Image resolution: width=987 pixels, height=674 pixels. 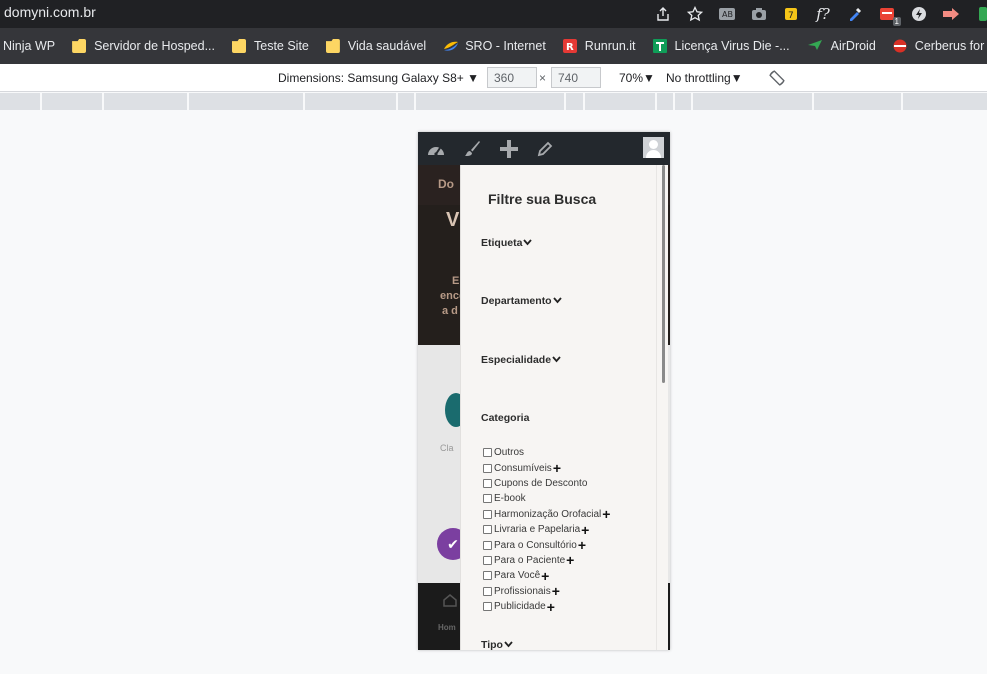 I want to click on device-dimensions-select: Dimensions: Samsung Galaxy S8+ ▼, so click(x=378, y=78).